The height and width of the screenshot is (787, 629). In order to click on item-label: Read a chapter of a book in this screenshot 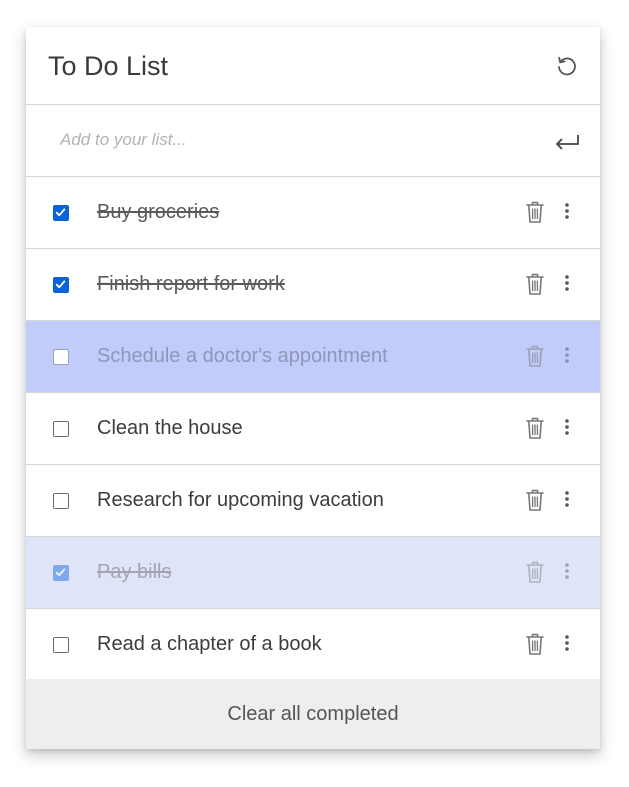, I will do `click(209, 644)`.